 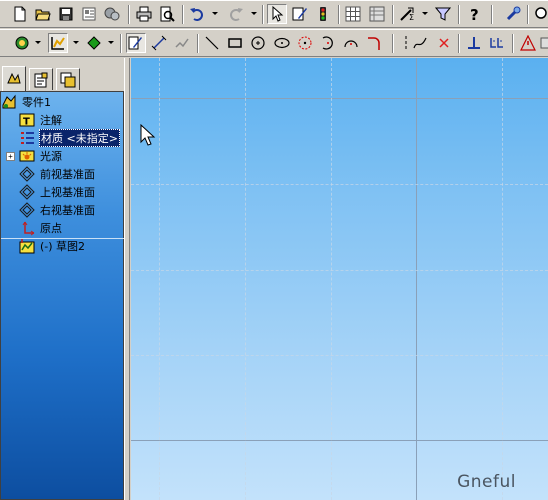 What do you see at coordinates (282, 43) in the screenshot?
I see `ellipse-icon` at bounding box center [282, 43].